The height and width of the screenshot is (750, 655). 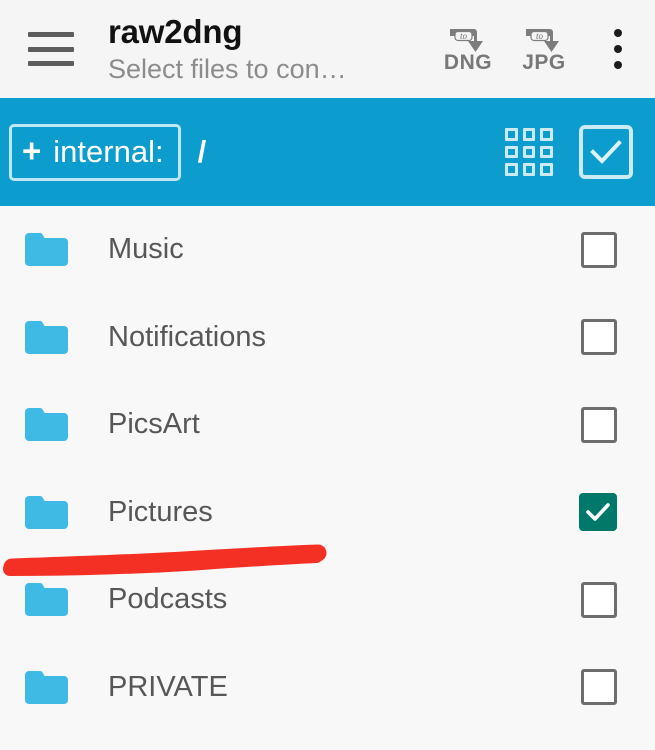 What do you see at coordinates (175, 31) in the screenshot?
I see `page-title: raw2dng` at bounding box center [175, 31].